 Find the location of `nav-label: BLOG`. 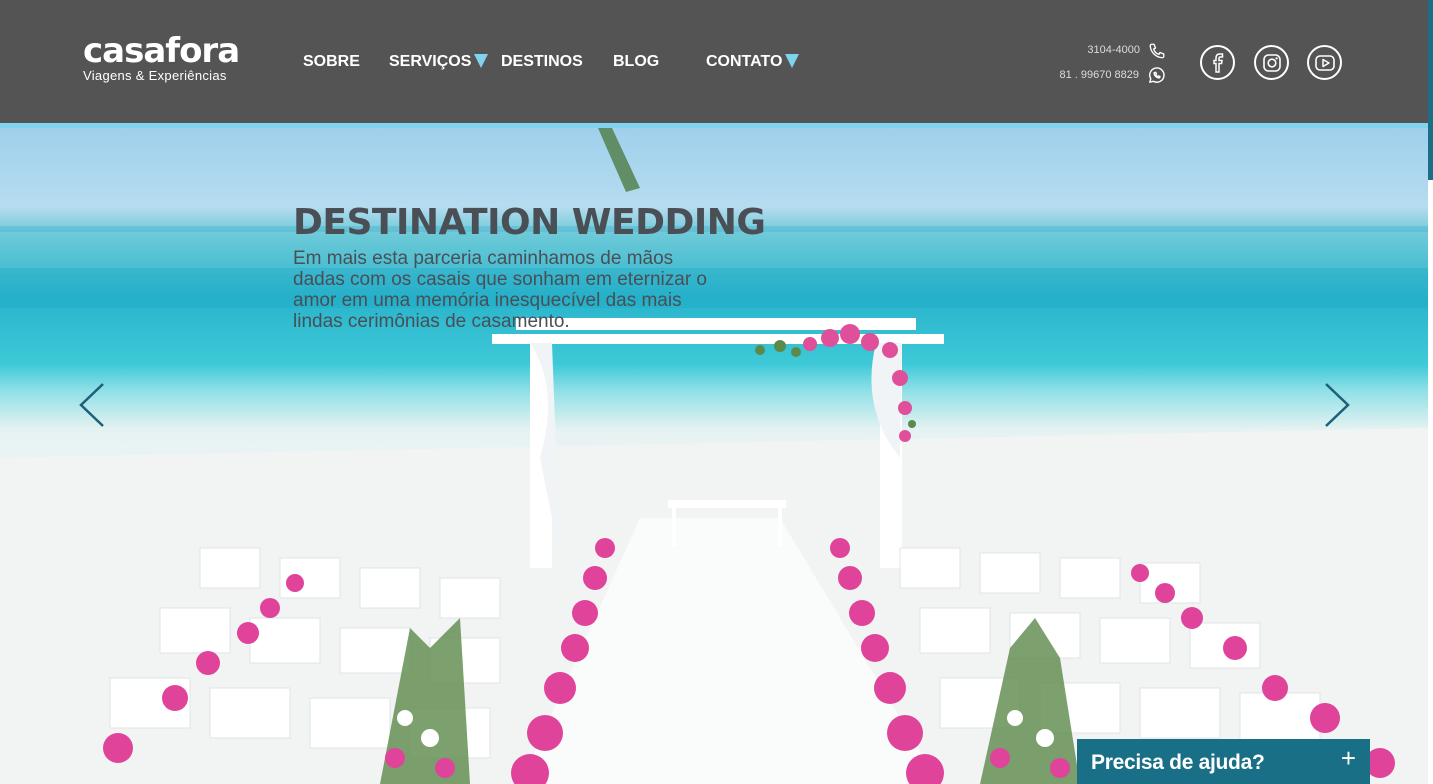

nav-label: BLOG is located at coordinates (636, 61).